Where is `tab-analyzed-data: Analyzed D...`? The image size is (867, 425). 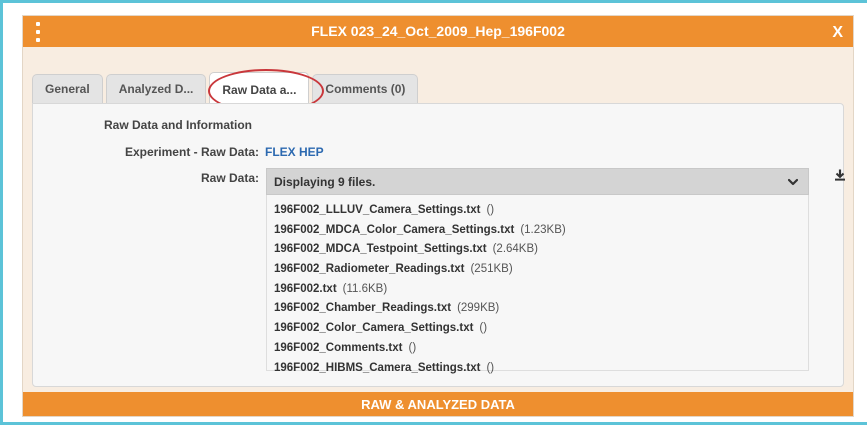 tab-analyzed-data: Analyzed D... is located at coordinates (156, 89).